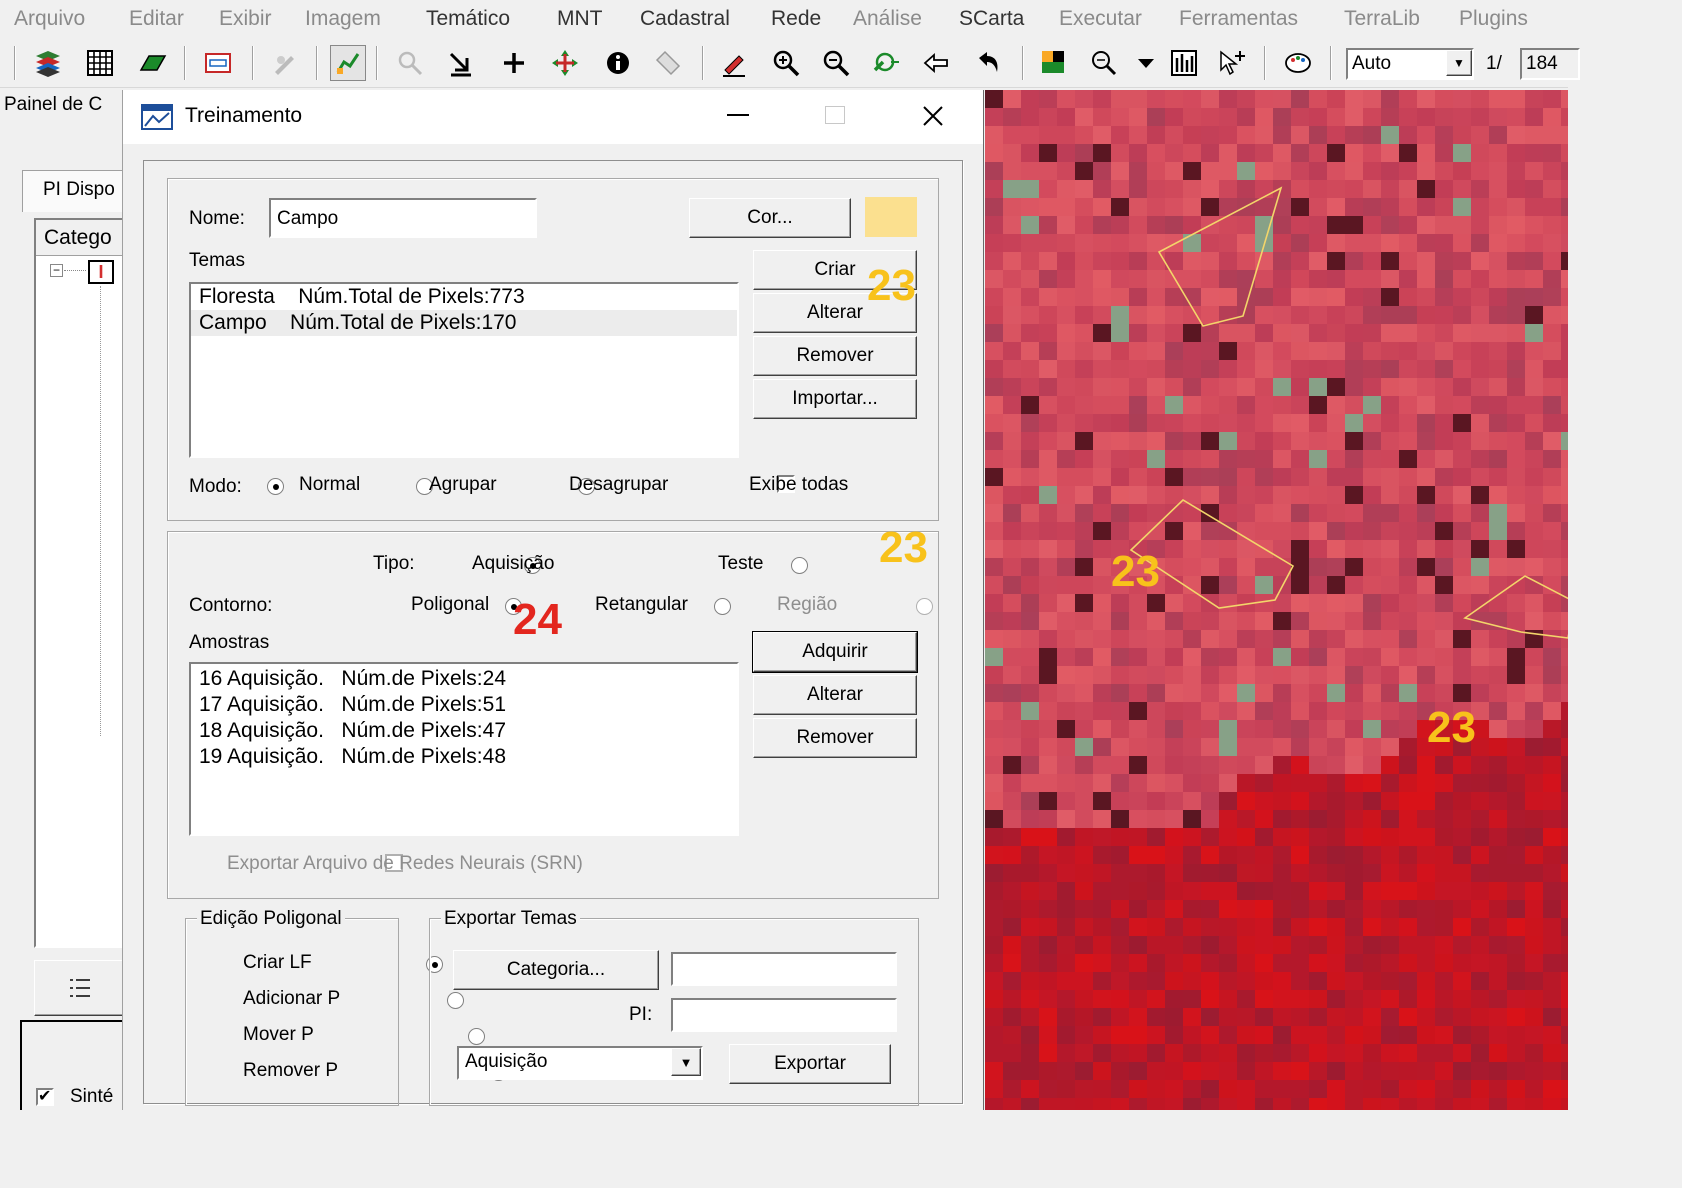 The width and height of the screenshot is (1682, 1188). I want to click on polygon-fill-icon, so click(152, 63).